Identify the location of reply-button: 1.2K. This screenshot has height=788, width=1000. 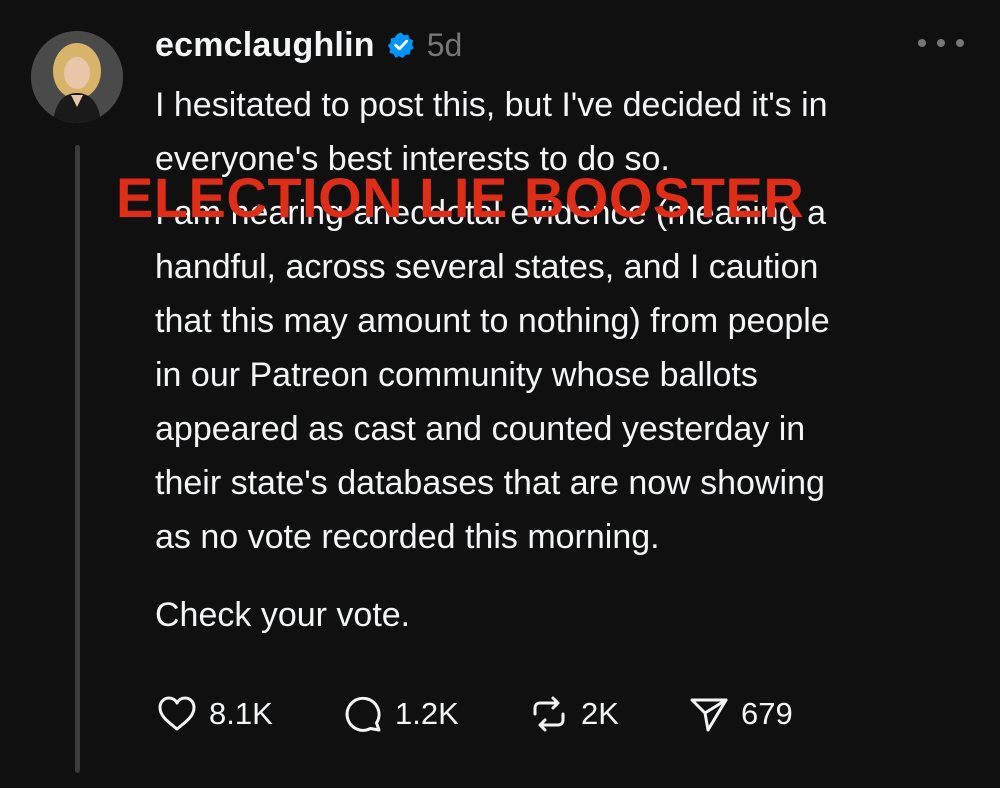
(434, 714).